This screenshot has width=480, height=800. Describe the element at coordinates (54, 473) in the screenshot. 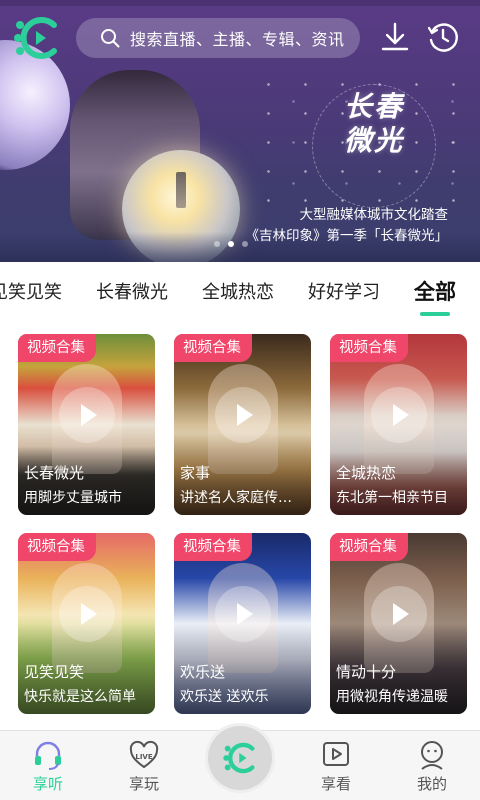

I see `card-title: 长春微光` at that location.